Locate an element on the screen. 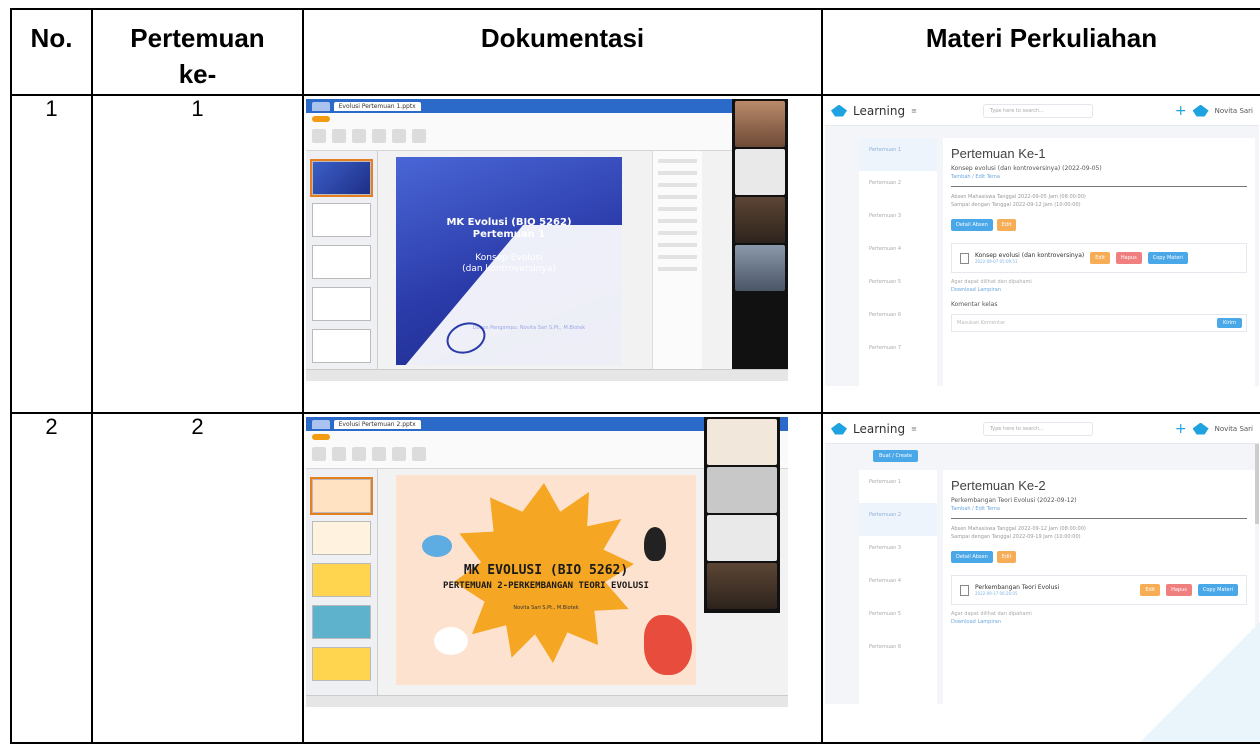 This screenshot has width=1260, height=744. header-pertemuan: Pertemuan ke- is located at coordinates (197, 52).